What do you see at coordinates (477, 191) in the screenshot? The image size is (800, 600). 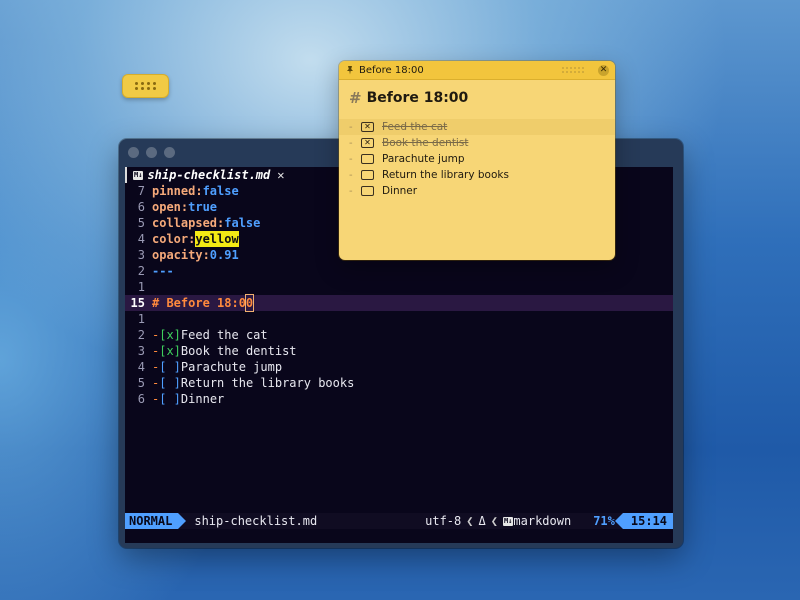 I see `checklist-item: - Dinner` at bounding box center [477, 191].